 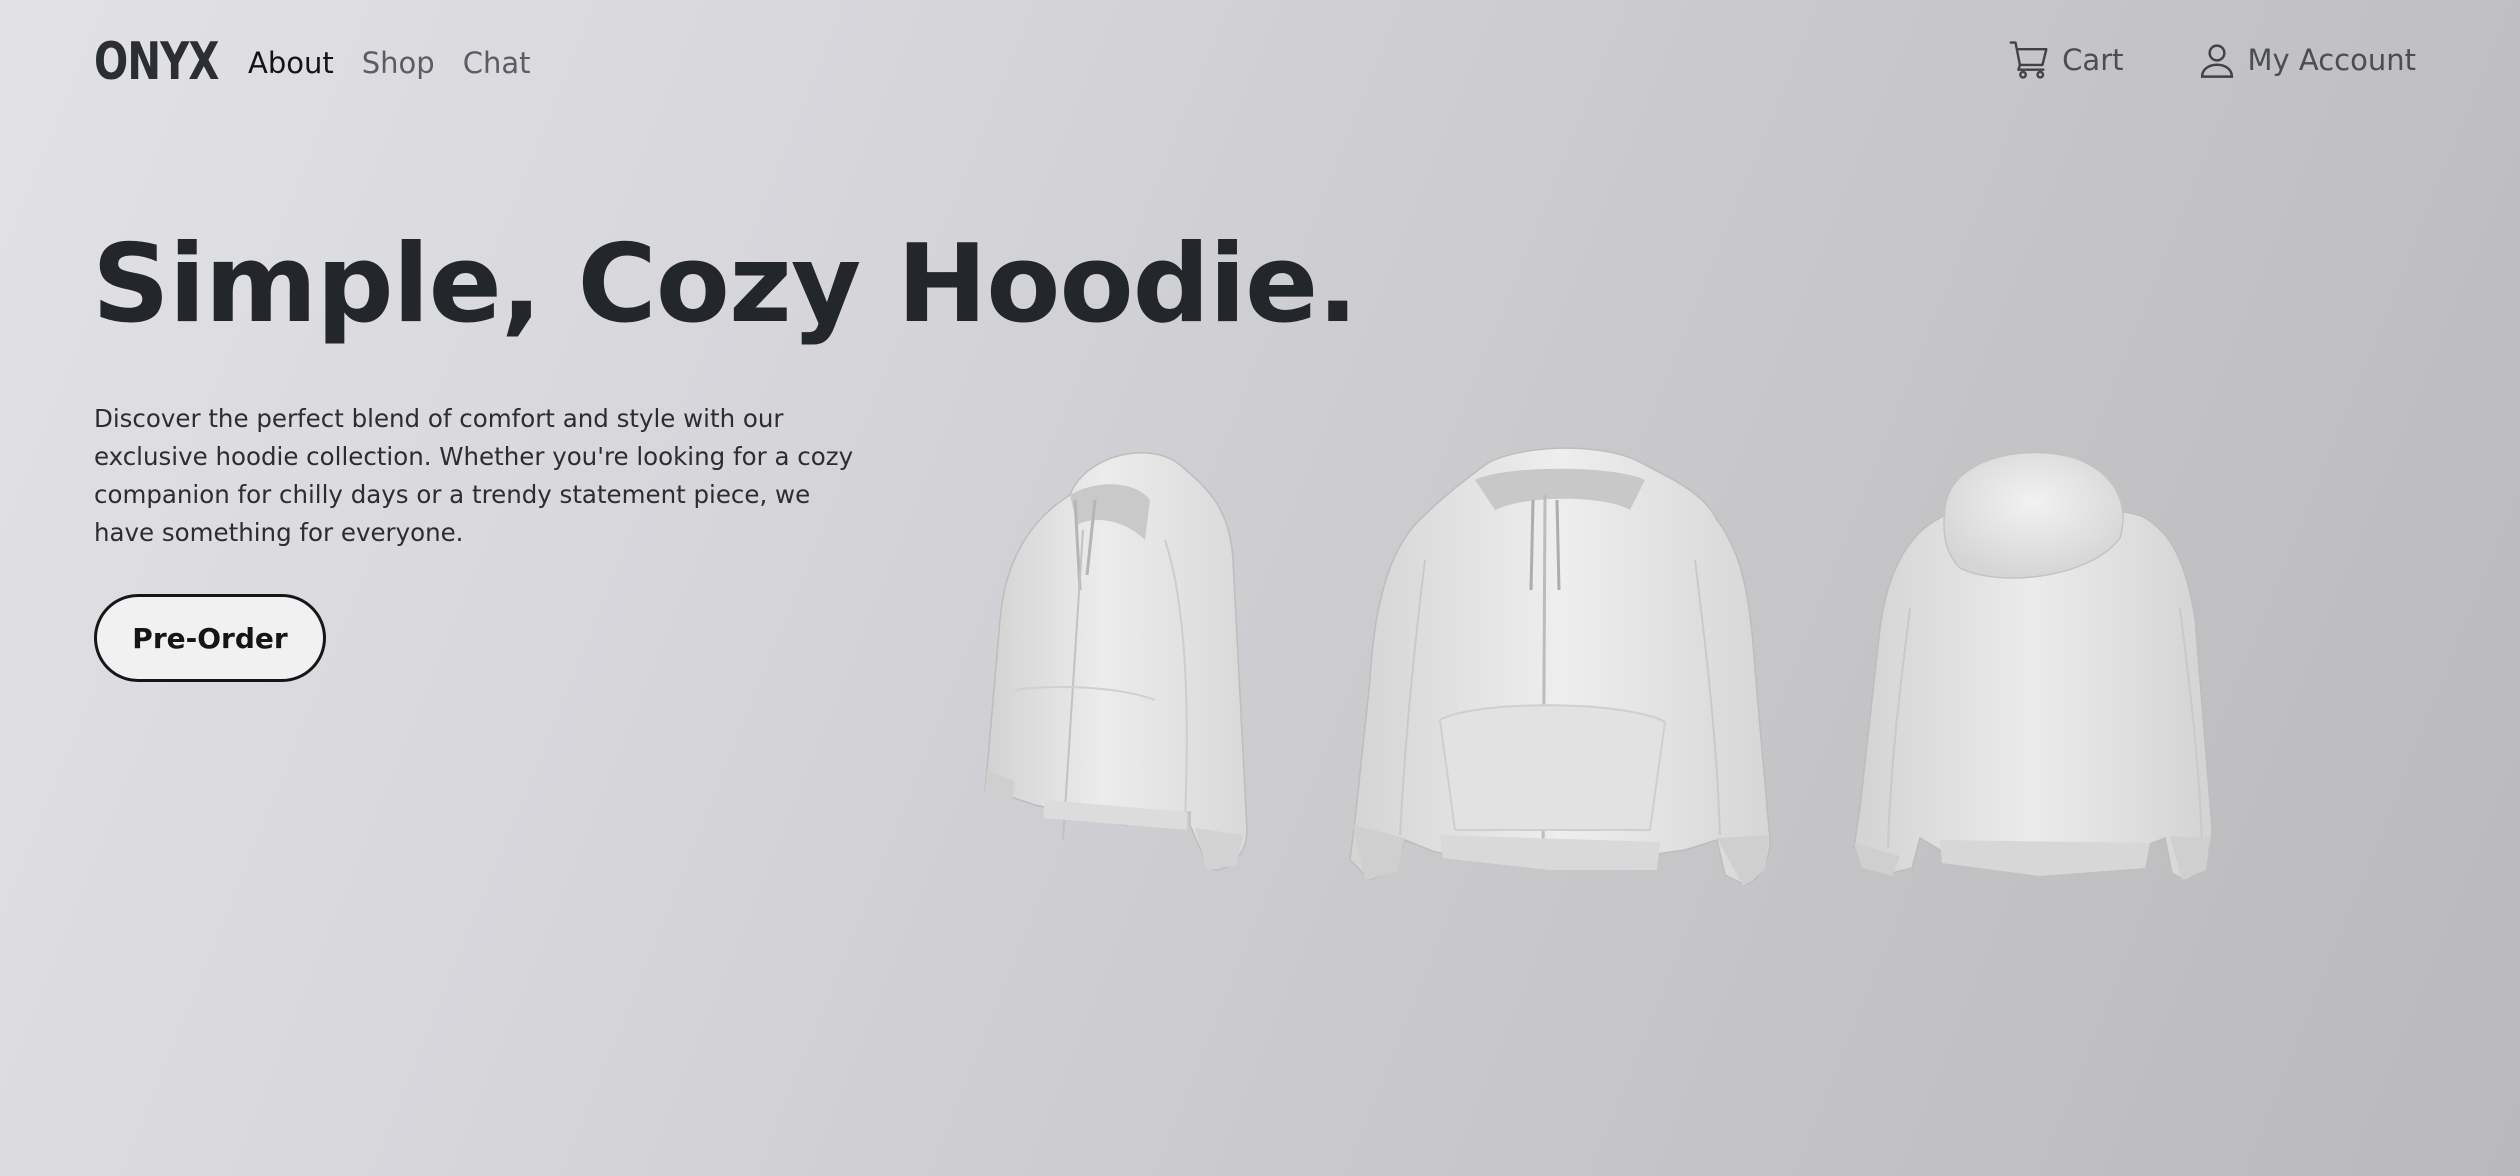 I want to click on nav-link-about: About, so click(x=291, y=63).